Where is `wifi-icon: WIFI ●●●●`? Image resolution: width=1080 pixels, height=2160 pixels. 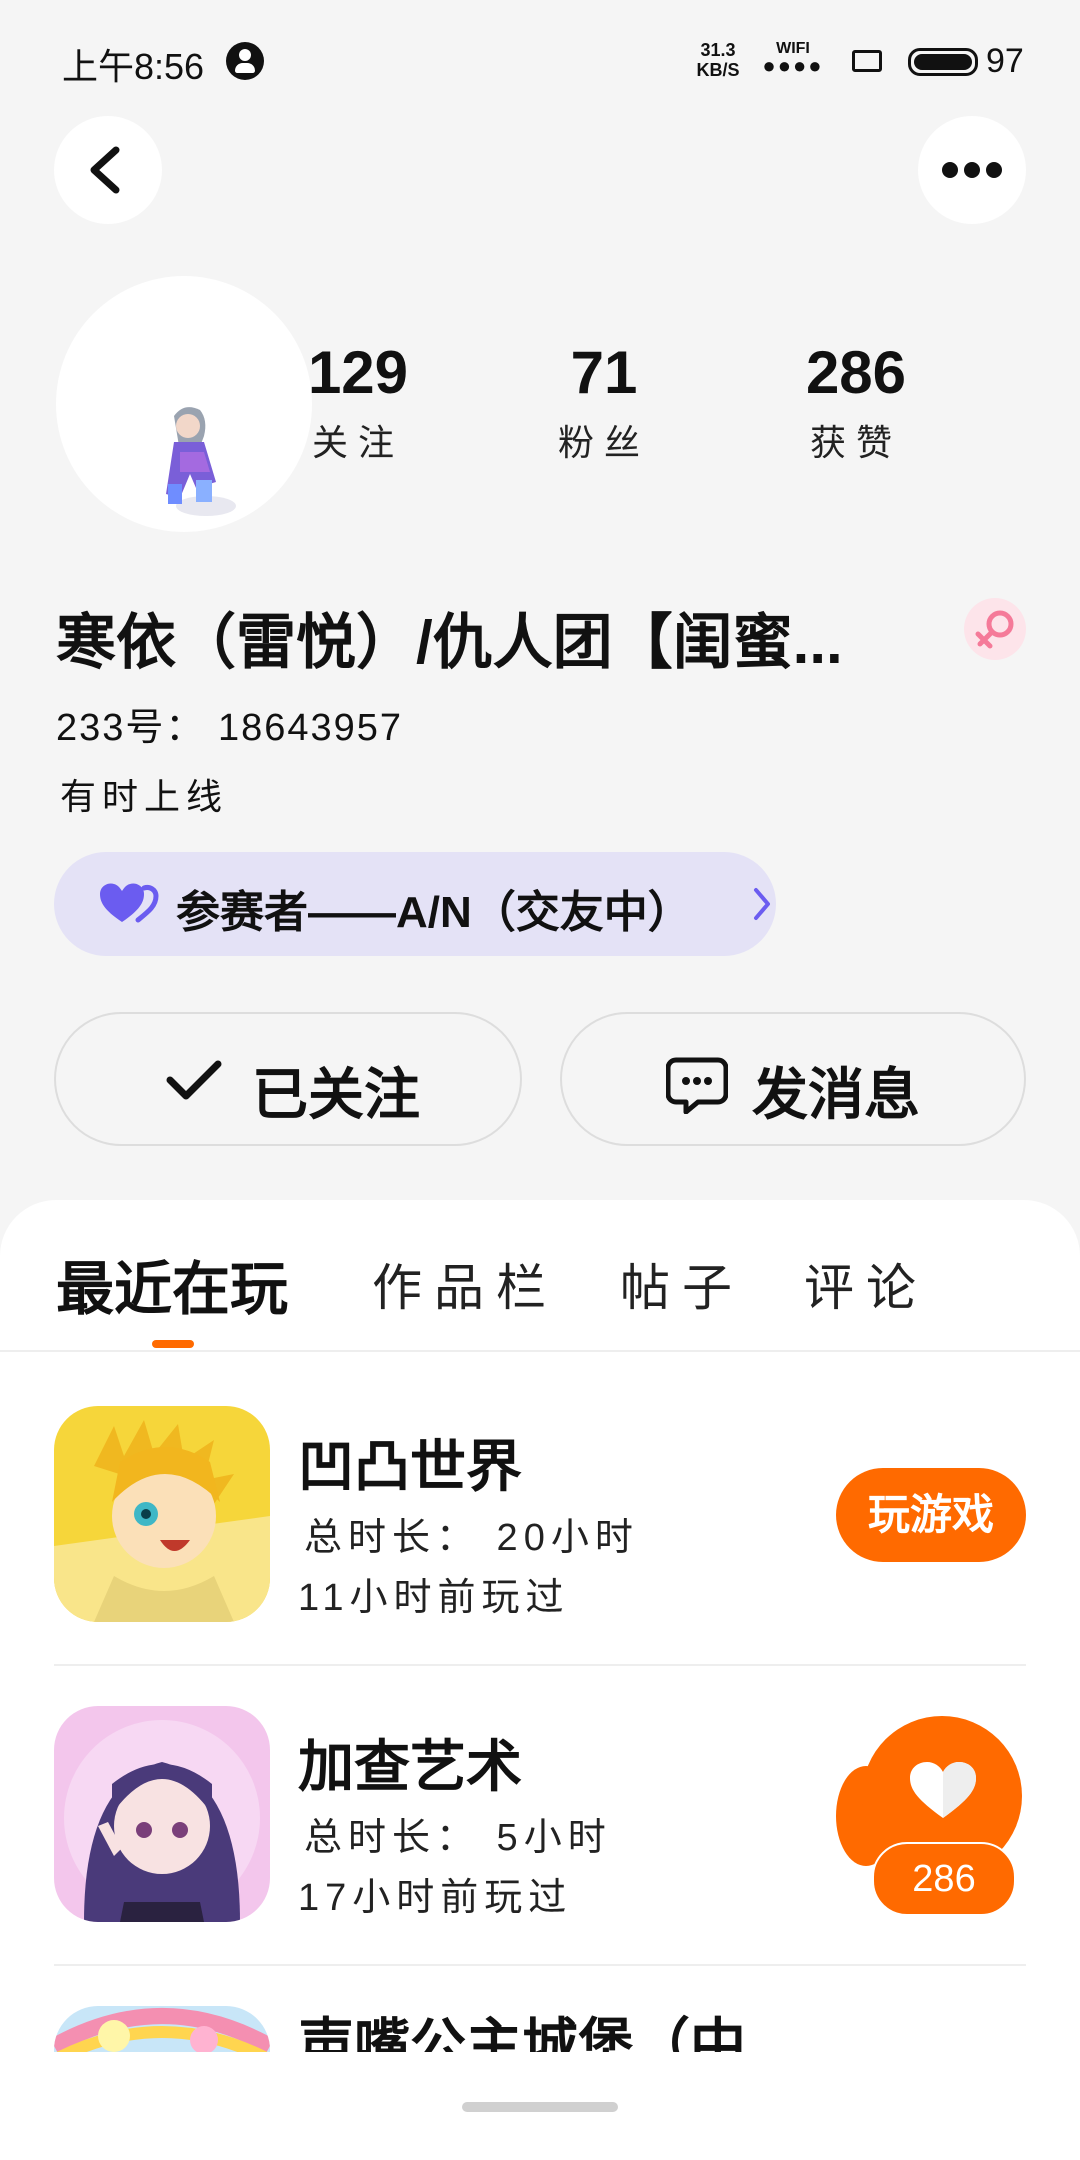 wifi-icon: WIFI ●●●● is located at coordinates (793, 59).